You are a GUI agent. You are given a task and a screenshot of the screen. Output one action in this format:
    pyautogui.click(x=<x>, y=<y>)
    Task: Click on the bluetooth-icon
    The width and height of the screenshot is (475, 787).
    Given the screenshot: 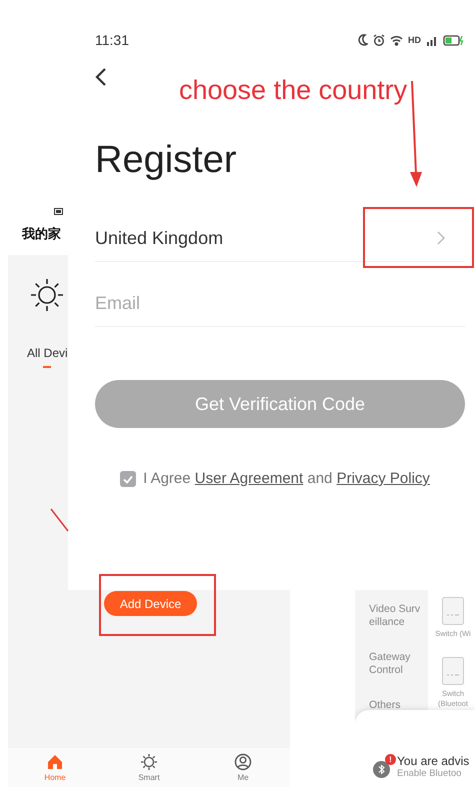 What is the action you would take?
    pyautogui.click(x=381, y=769)
    